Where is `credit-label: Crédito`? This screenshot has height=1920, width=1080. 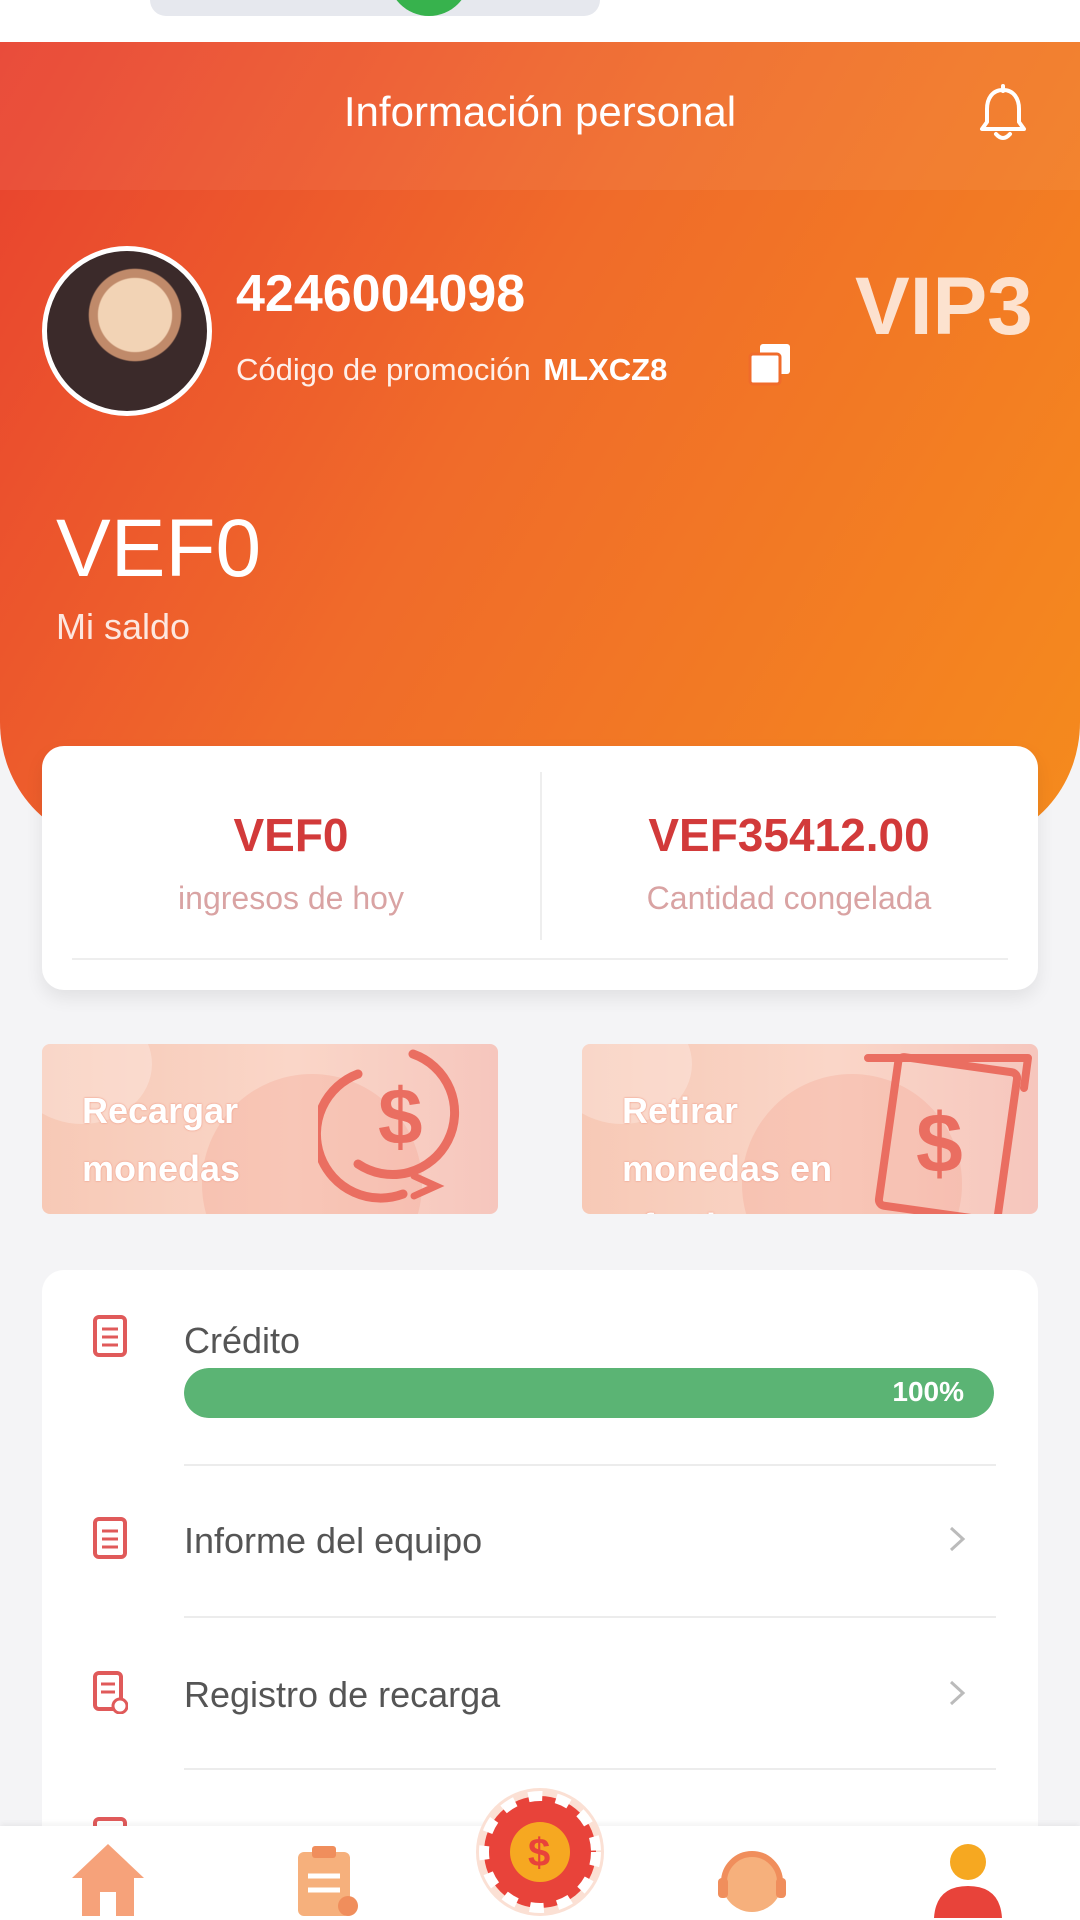 credit-label: Crédito is located at coordinates (242, 1340).